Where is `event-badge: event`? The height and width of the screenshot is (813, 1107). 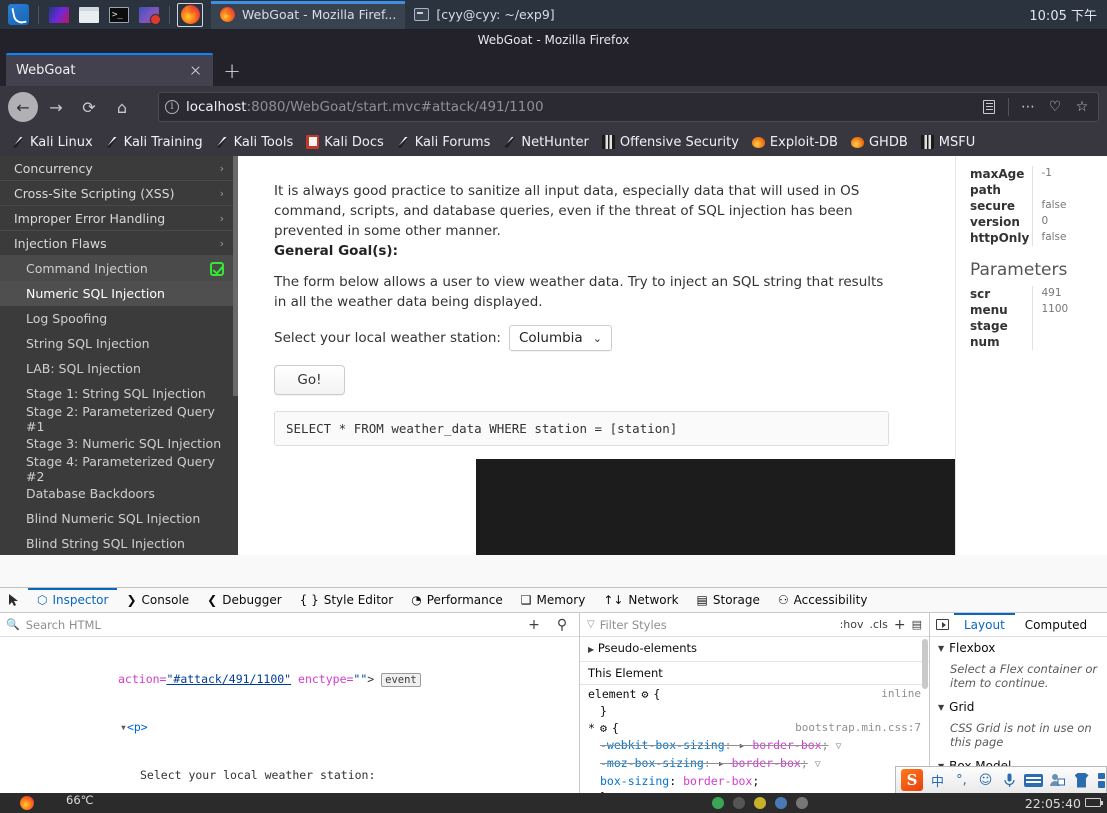
event-badge: event is located at coordinates (401, 680).